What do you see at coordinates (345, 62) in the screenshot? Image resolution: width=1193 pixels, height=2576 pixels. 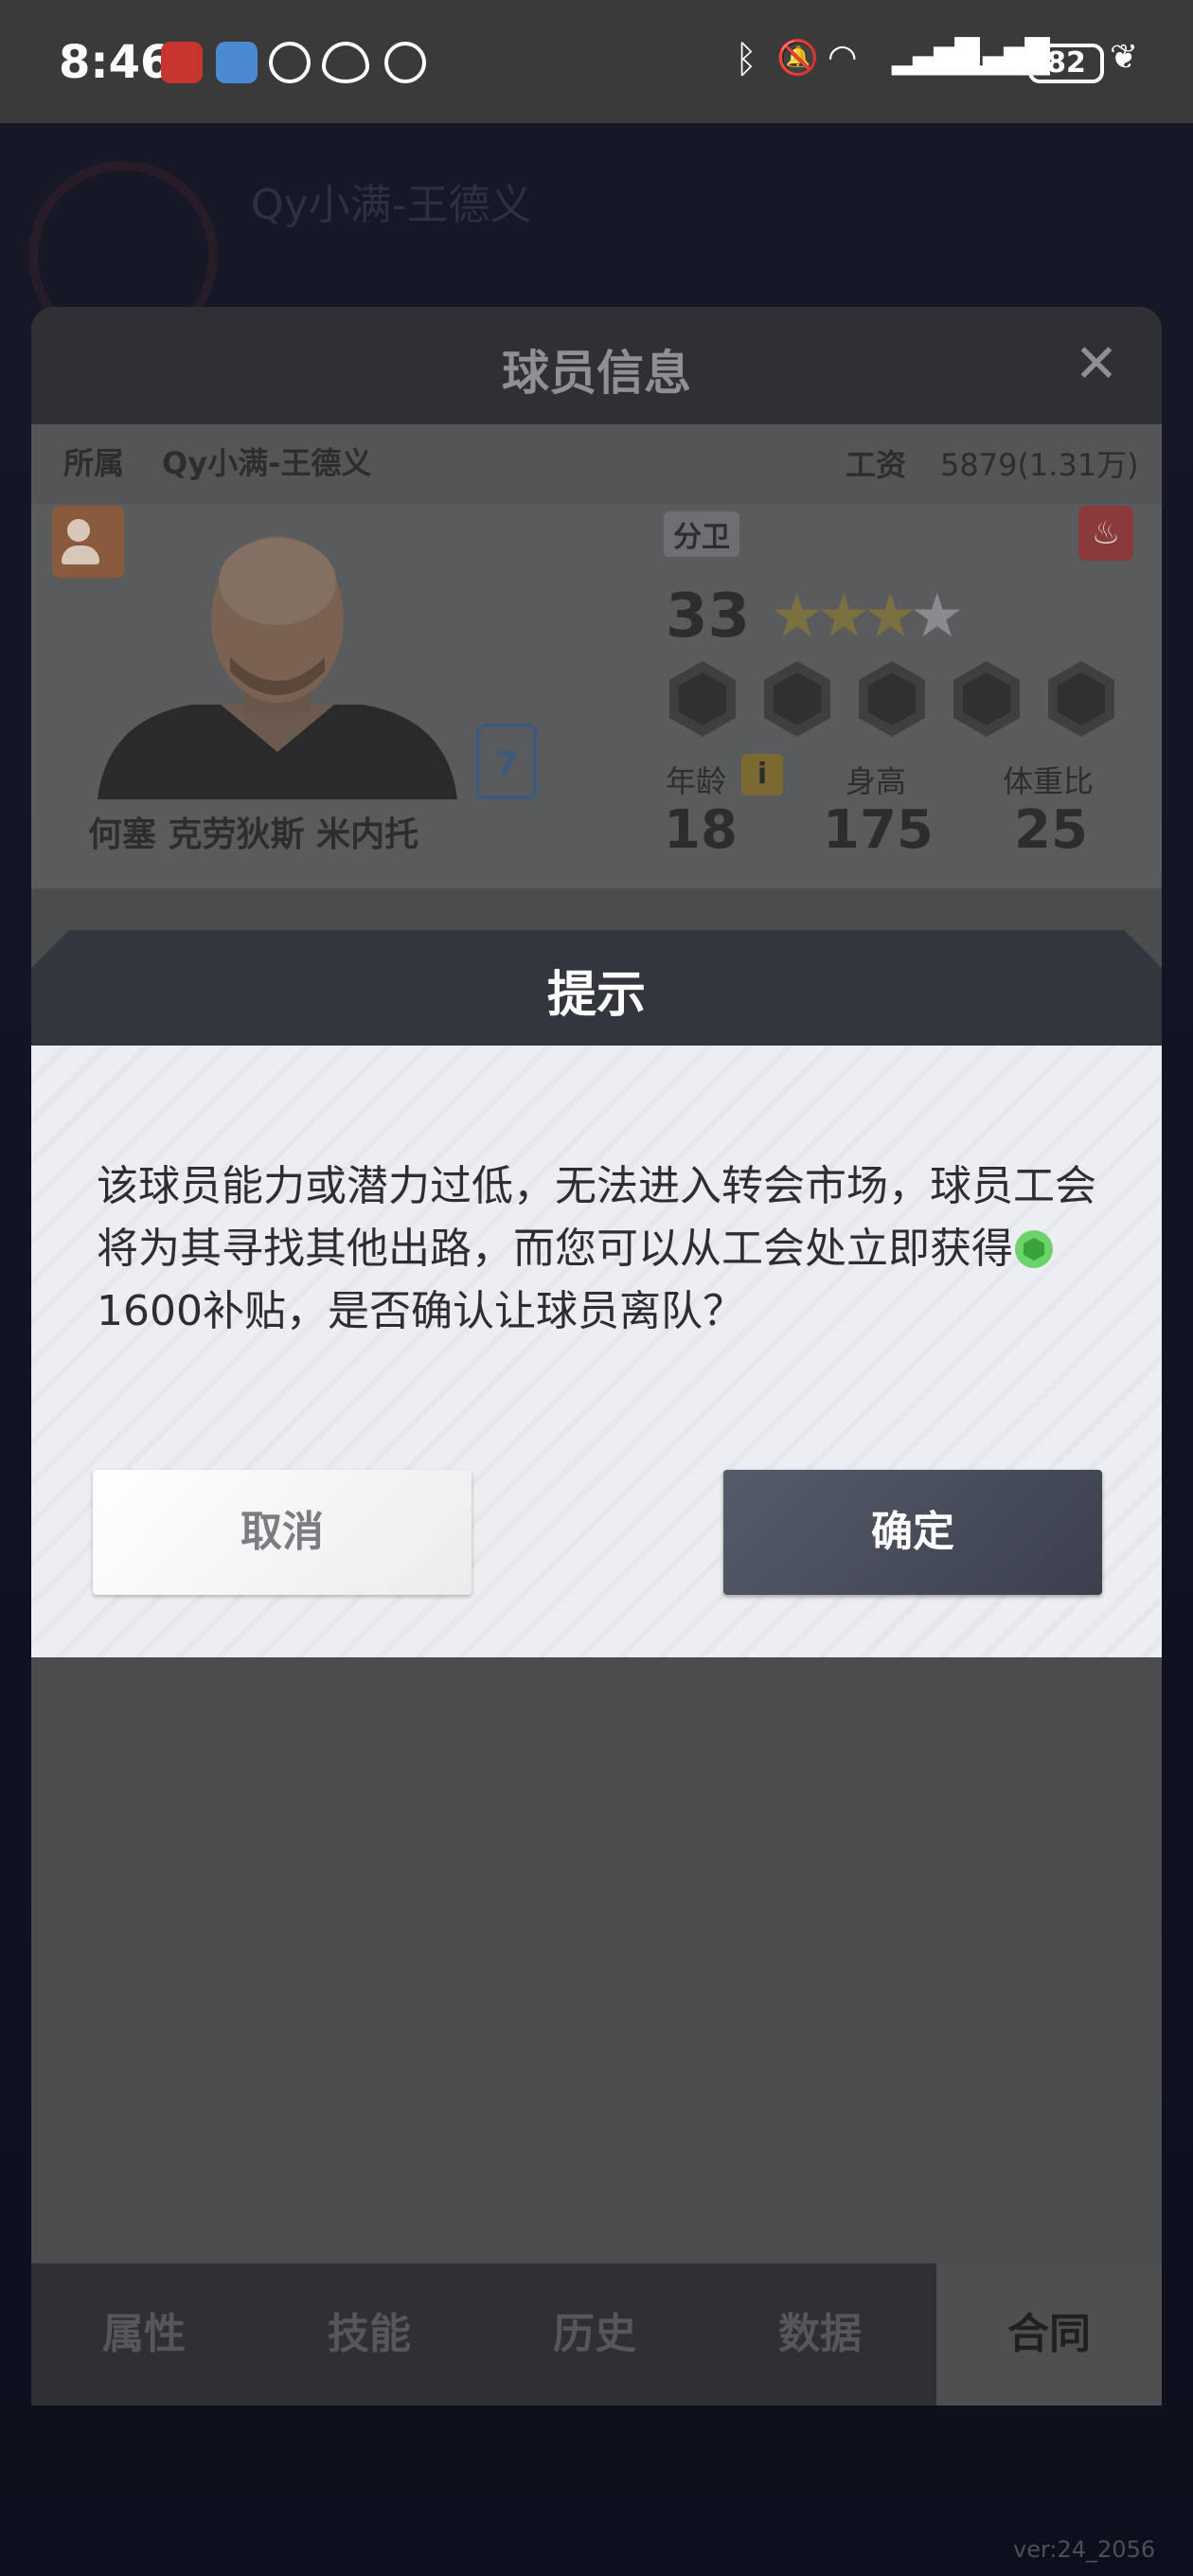 I see `eye-icon` at bounding box center [345, 62].